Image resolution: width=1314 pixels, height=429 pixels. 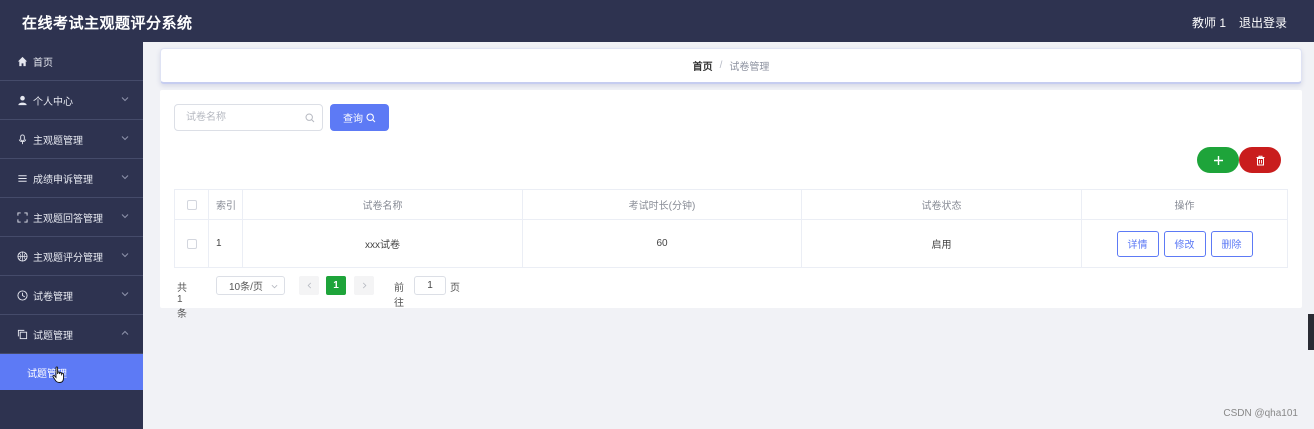 What do you see at coordinates (53, 297) in the screenshot?
I see `sidebar-item-label: 试卷管理` at bounding box center [53, 297].